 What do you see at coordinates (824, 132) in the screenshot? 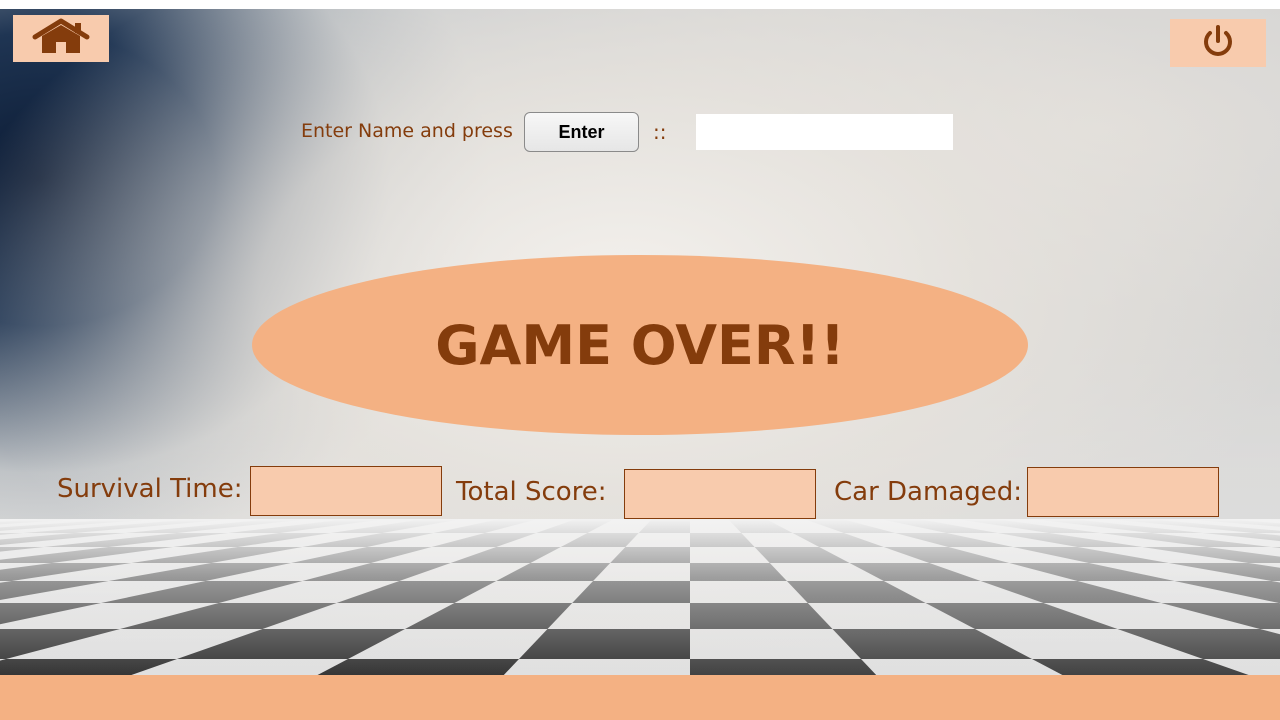
I see `name-input` at bounding box center [824, 132].